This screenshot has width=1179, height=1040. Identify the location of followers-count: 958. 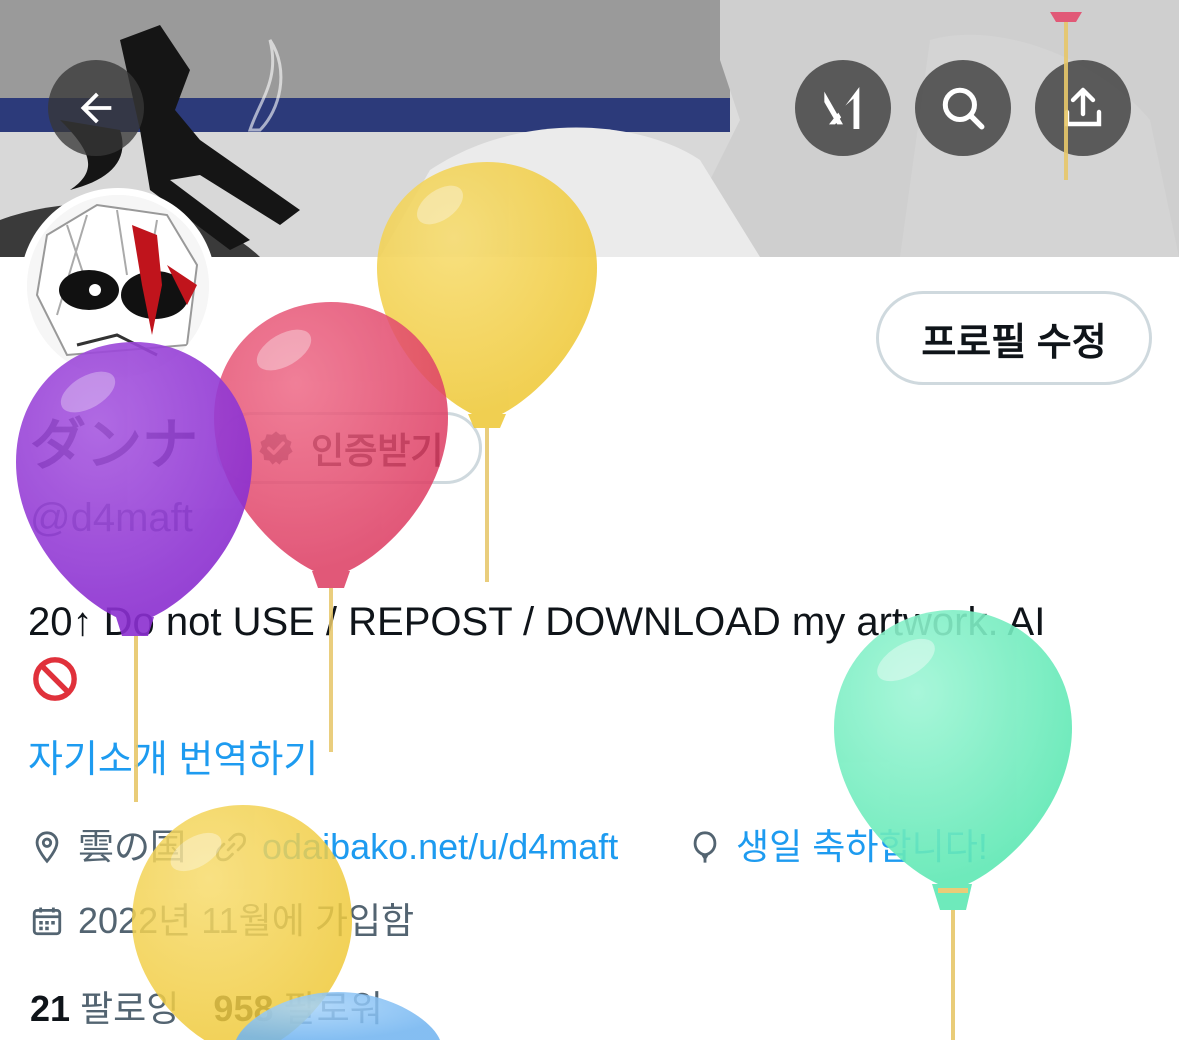
(243, 1008).